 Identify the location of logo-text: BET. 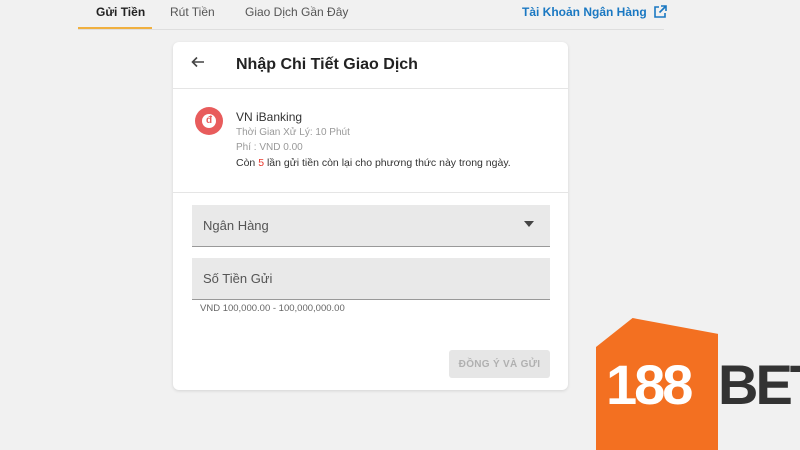
(759, 384).